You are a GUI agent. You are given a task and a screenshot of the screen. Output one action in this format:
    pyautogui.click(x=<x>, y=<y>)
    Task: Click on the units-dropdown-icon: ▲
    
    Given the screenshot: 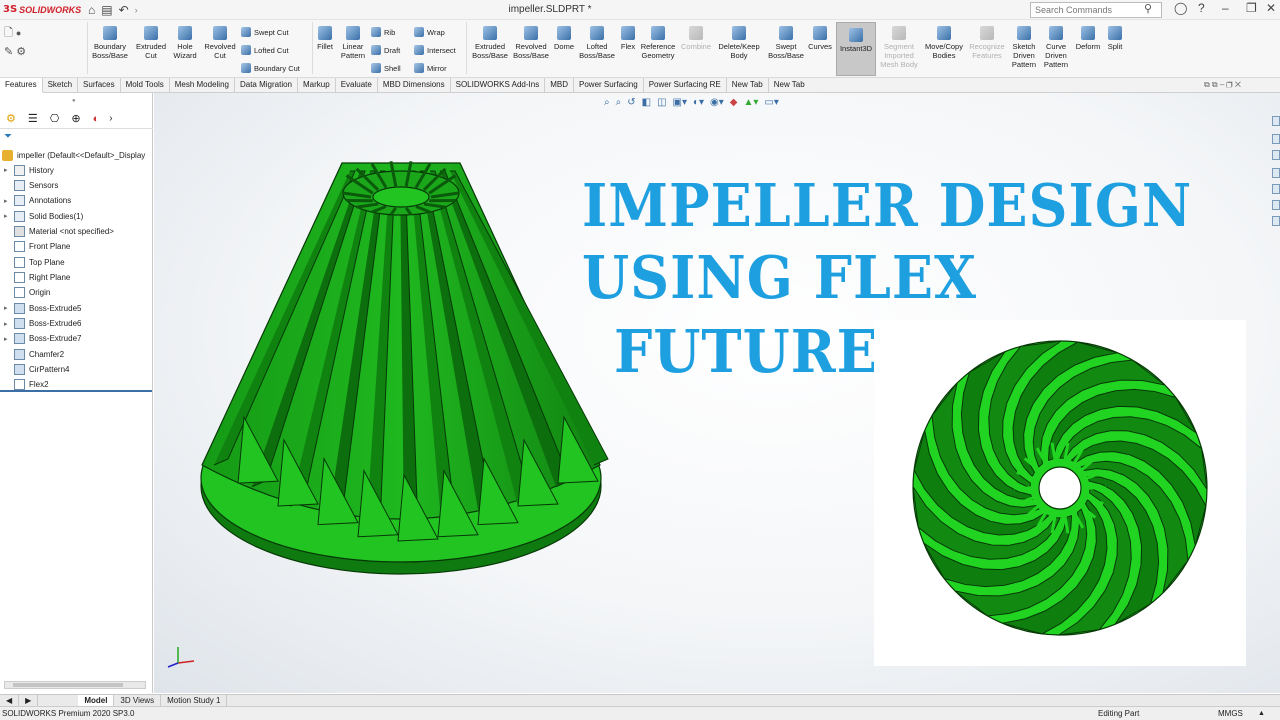 What is the action you would take?
    pyautogui.click(x=1261, y=713)
    